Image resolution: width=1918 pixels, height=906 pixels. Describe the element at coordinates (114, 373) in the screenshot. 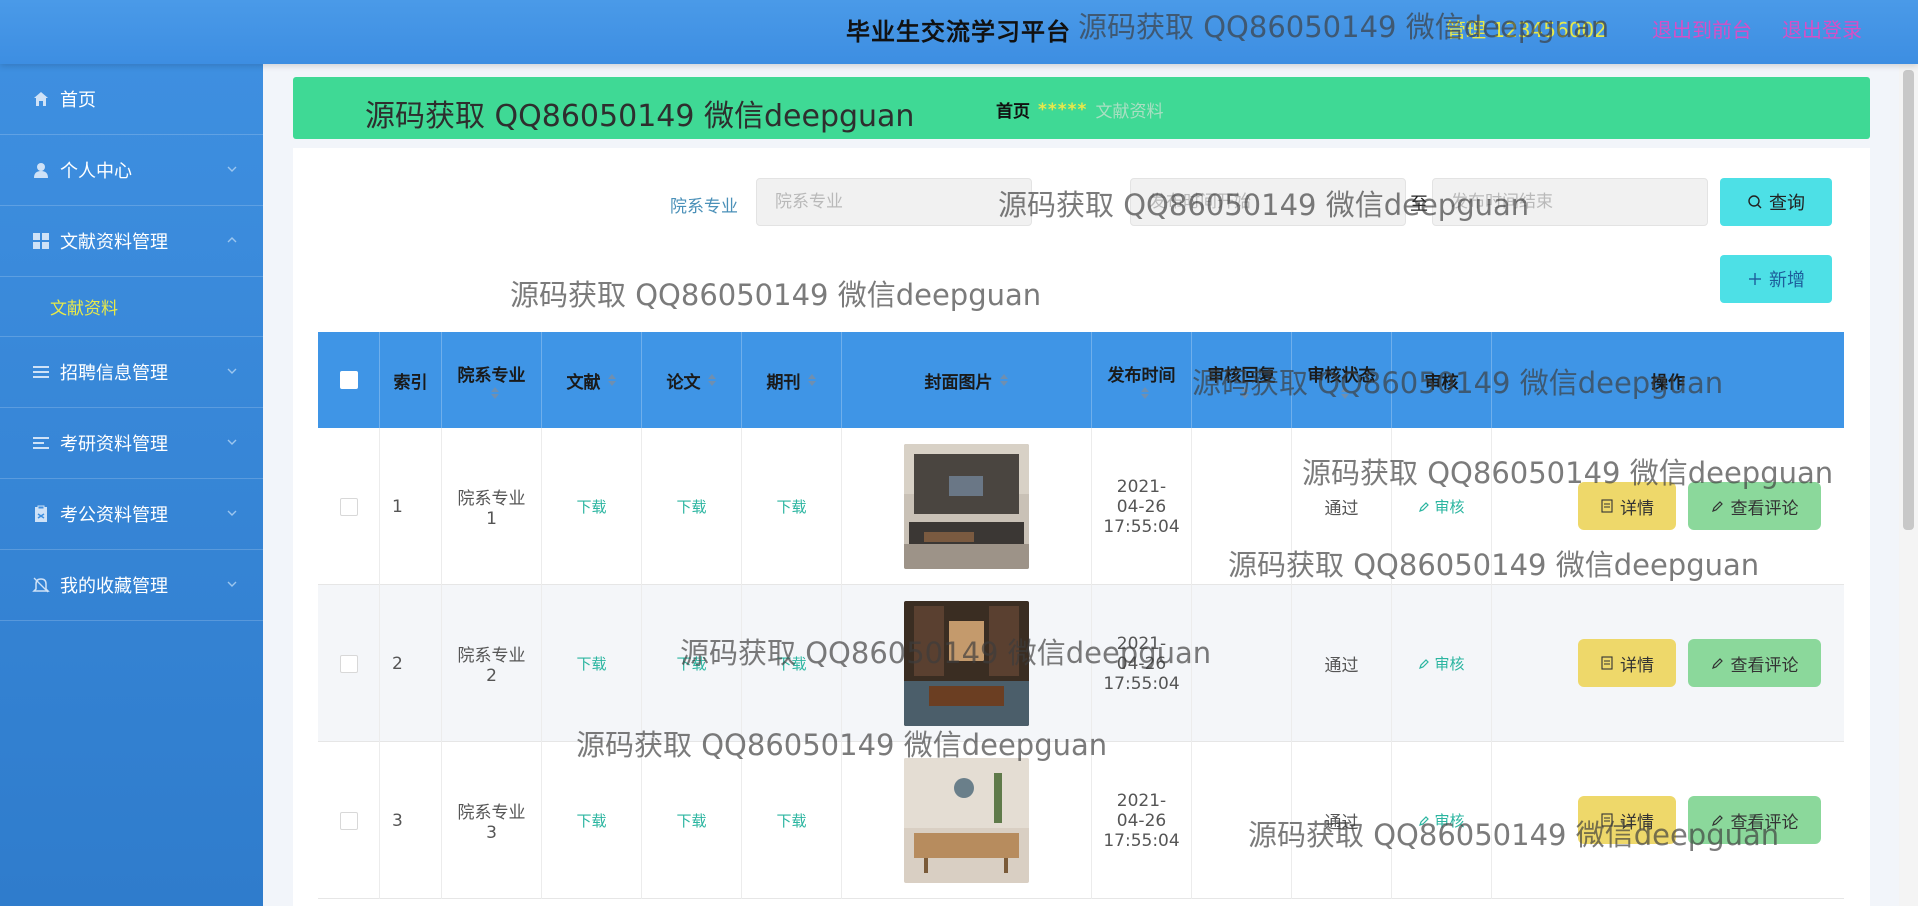

I see `sidebar-item-label: 招聘信息管理` at that location.